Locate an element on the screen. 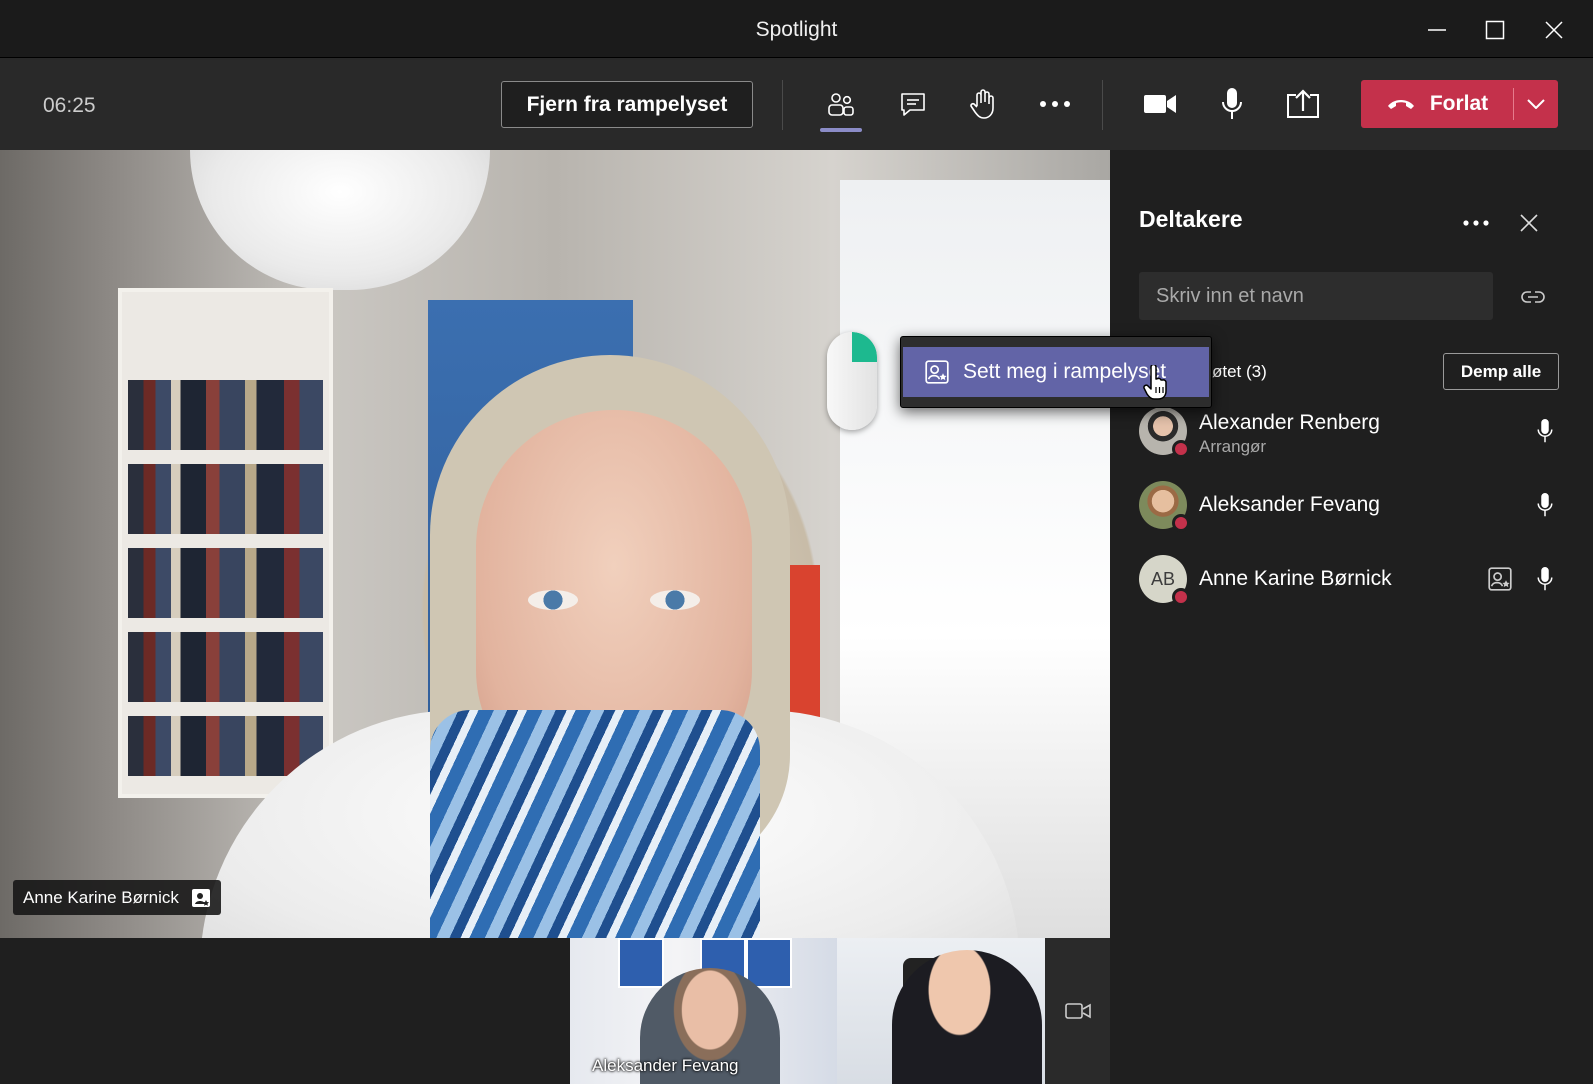 The width and height of the screenshot is (1593, 1084). share-tray-icon is located at coordinates (1303, 103).